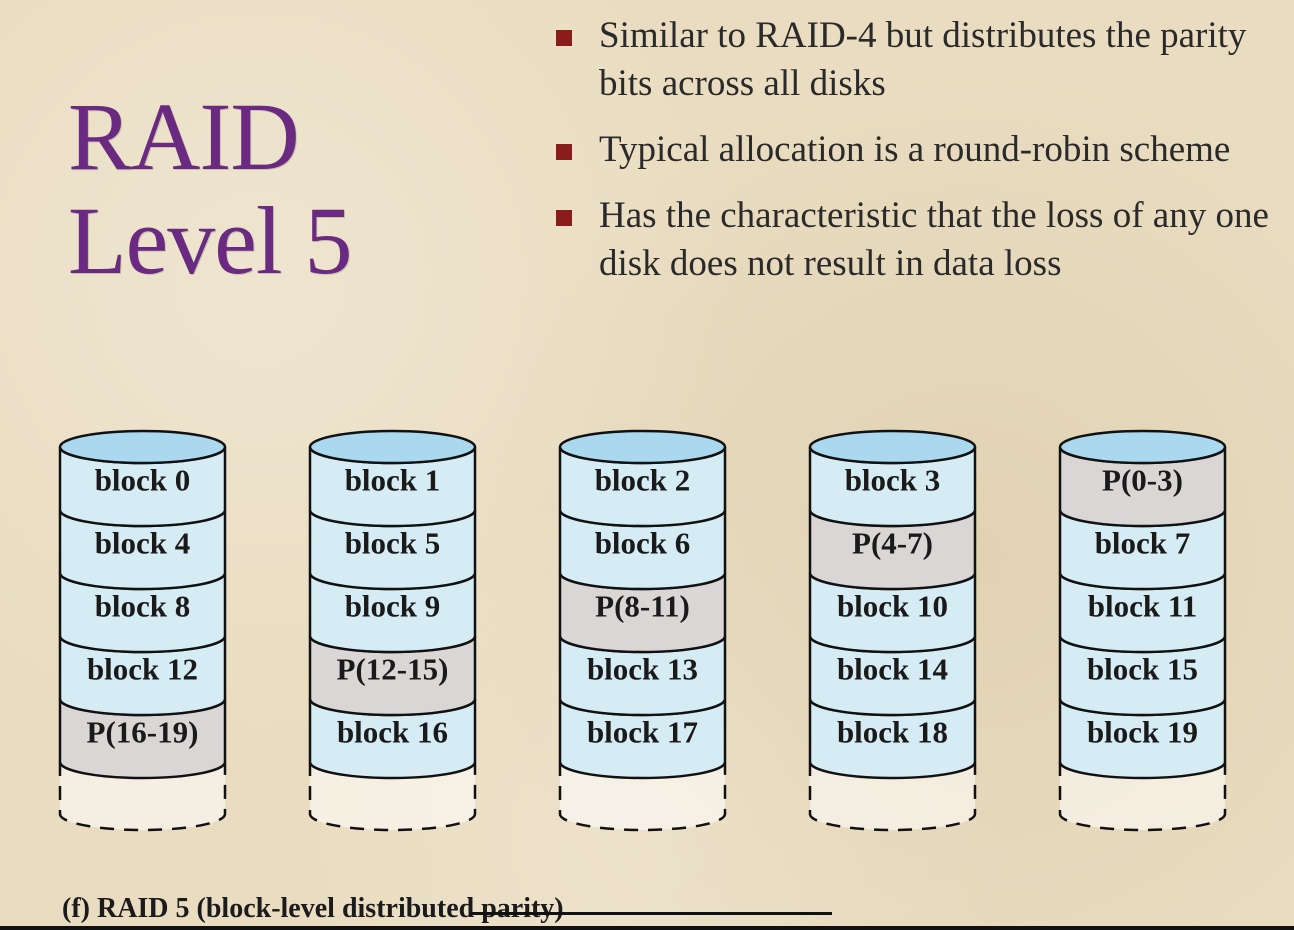  I want to click on block-label: block 5, so click(393, 543).